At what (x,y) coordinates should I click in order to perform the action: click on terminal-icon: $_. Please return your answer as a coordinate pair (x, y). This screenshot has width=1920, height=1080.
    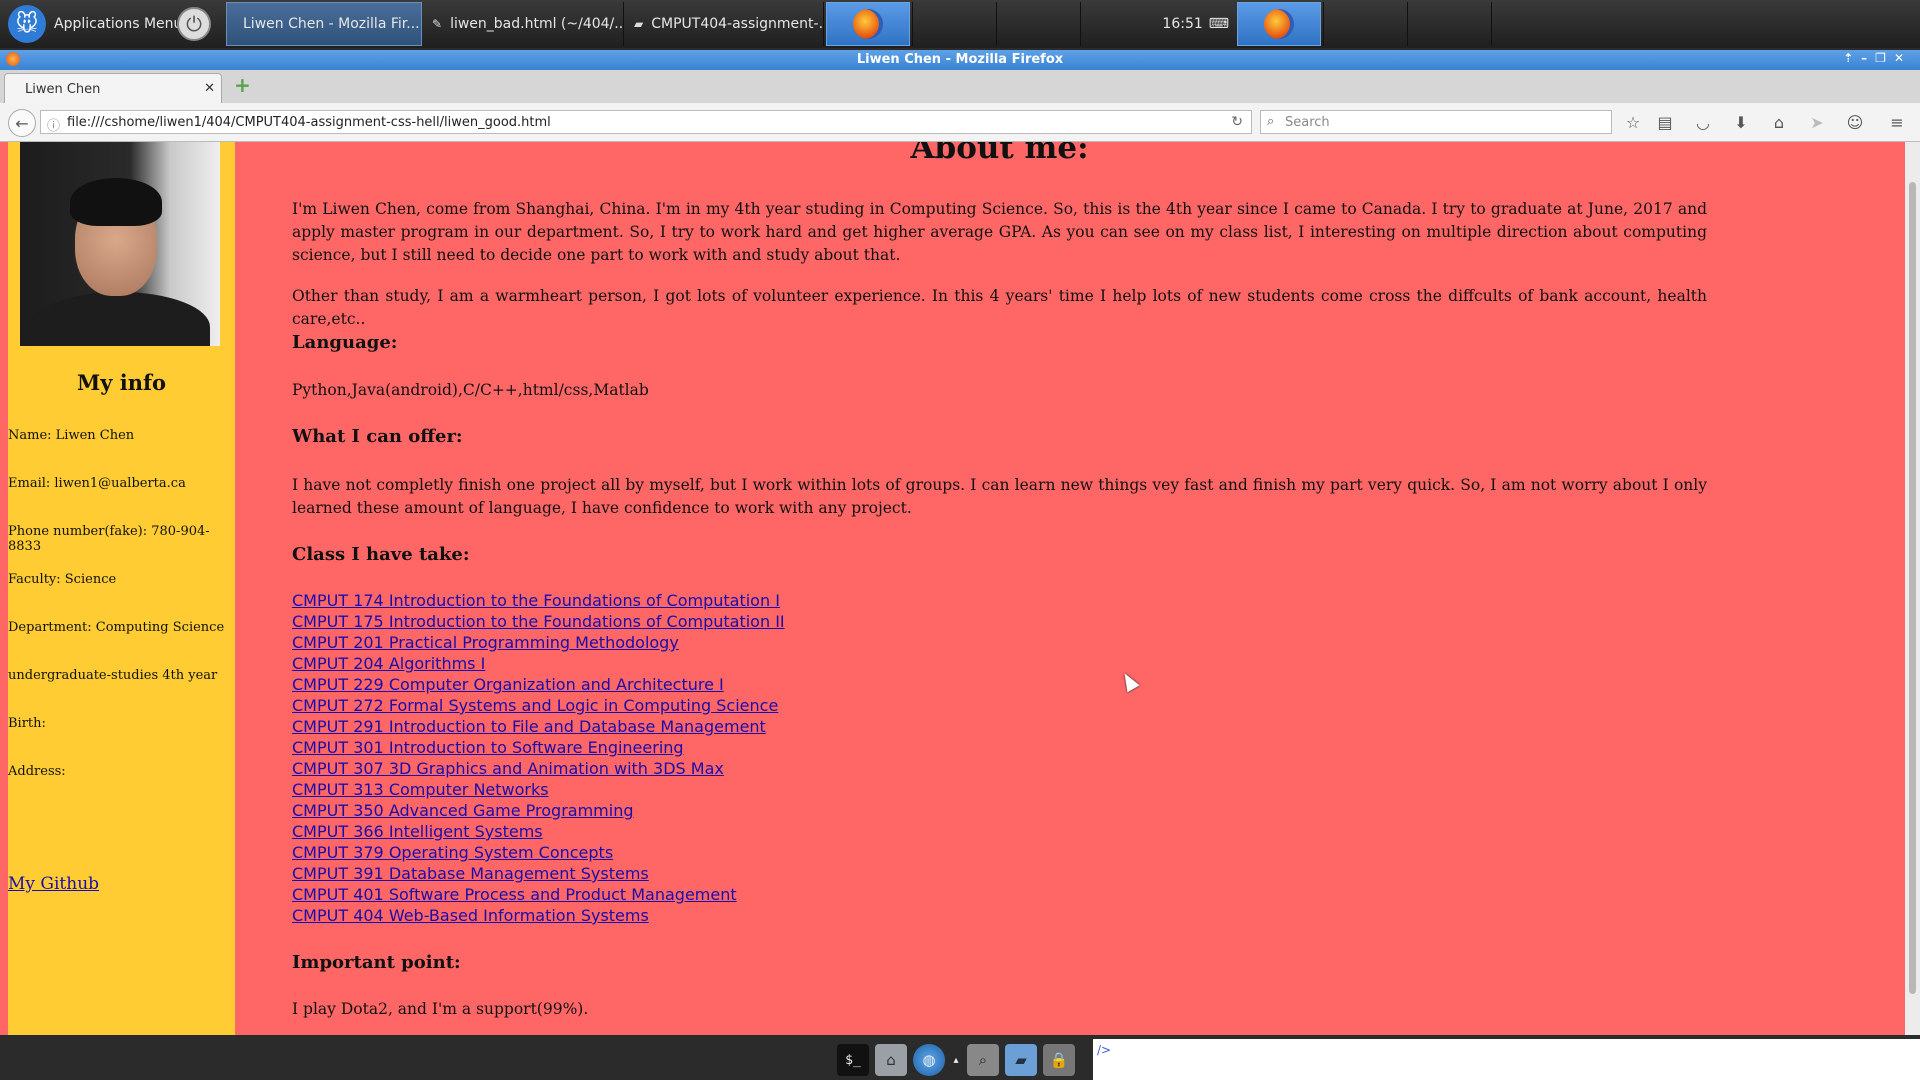
    Looking at the image, I should click on (853, 1060).